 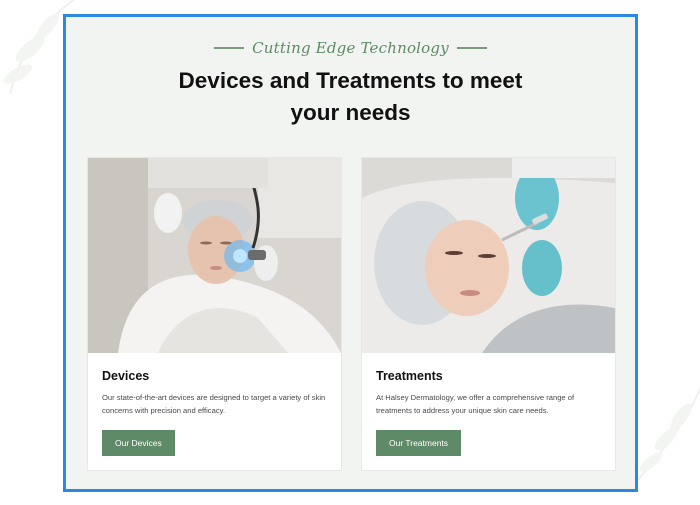 I want to click on card-title-devices: Devices, so click(x=126, y=376).